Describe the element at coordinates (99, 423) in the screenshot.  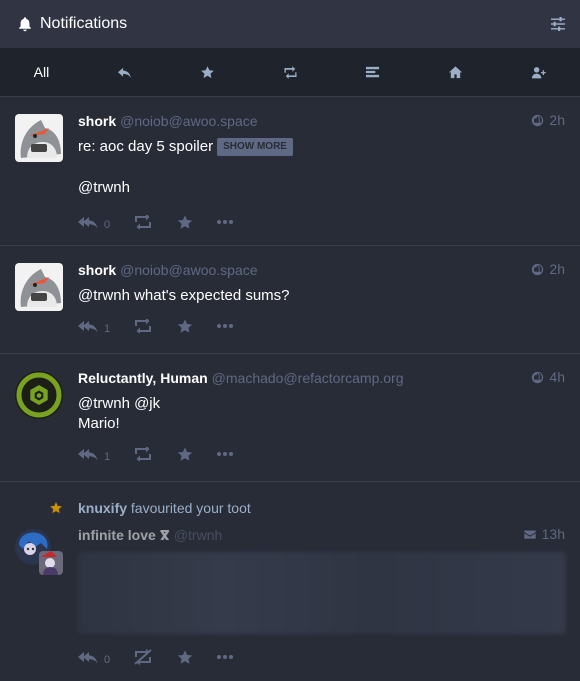
I see `status-text-line: Mario!` at that location.